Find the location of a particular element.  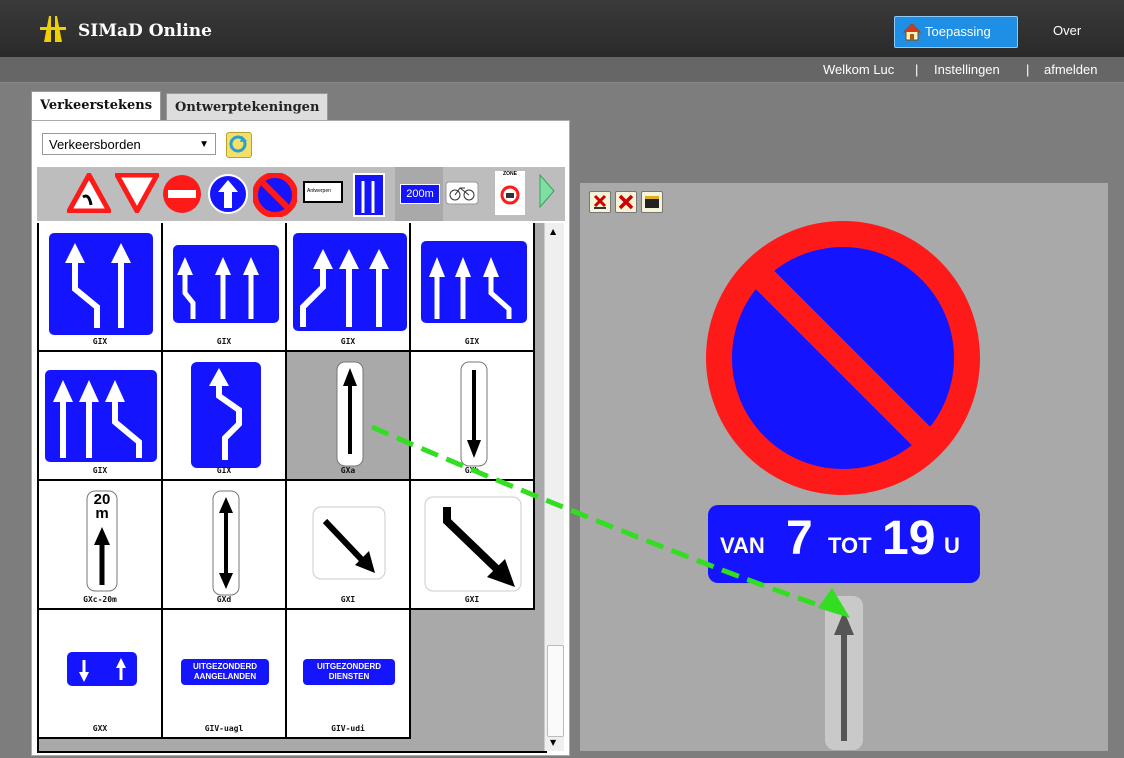

delete-all-button is located at coordinates (626, 202).